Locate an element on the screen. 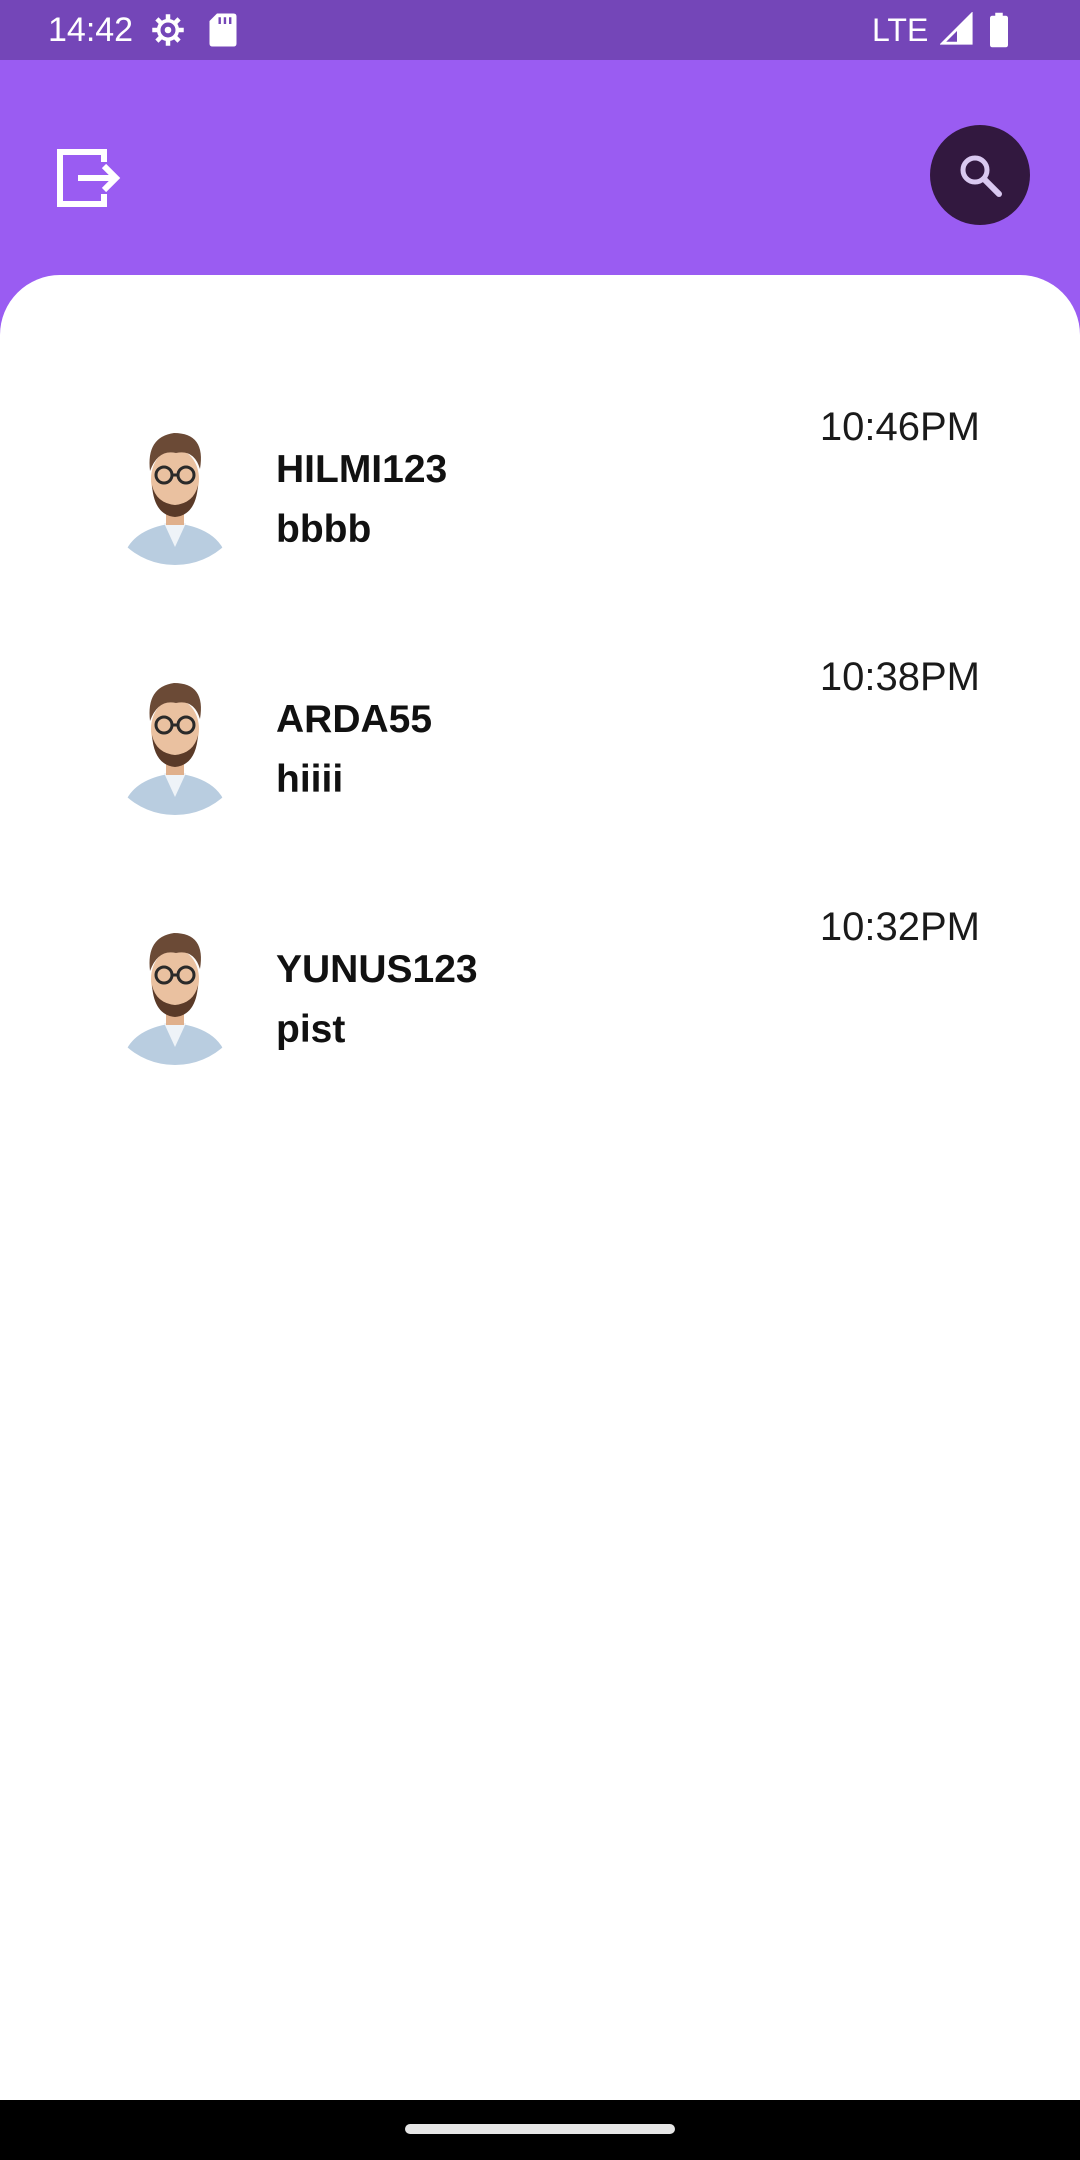 This screenshot has width=1080, height=2160. chat-name: YUNUS123 is located at coordinates (377, 969).